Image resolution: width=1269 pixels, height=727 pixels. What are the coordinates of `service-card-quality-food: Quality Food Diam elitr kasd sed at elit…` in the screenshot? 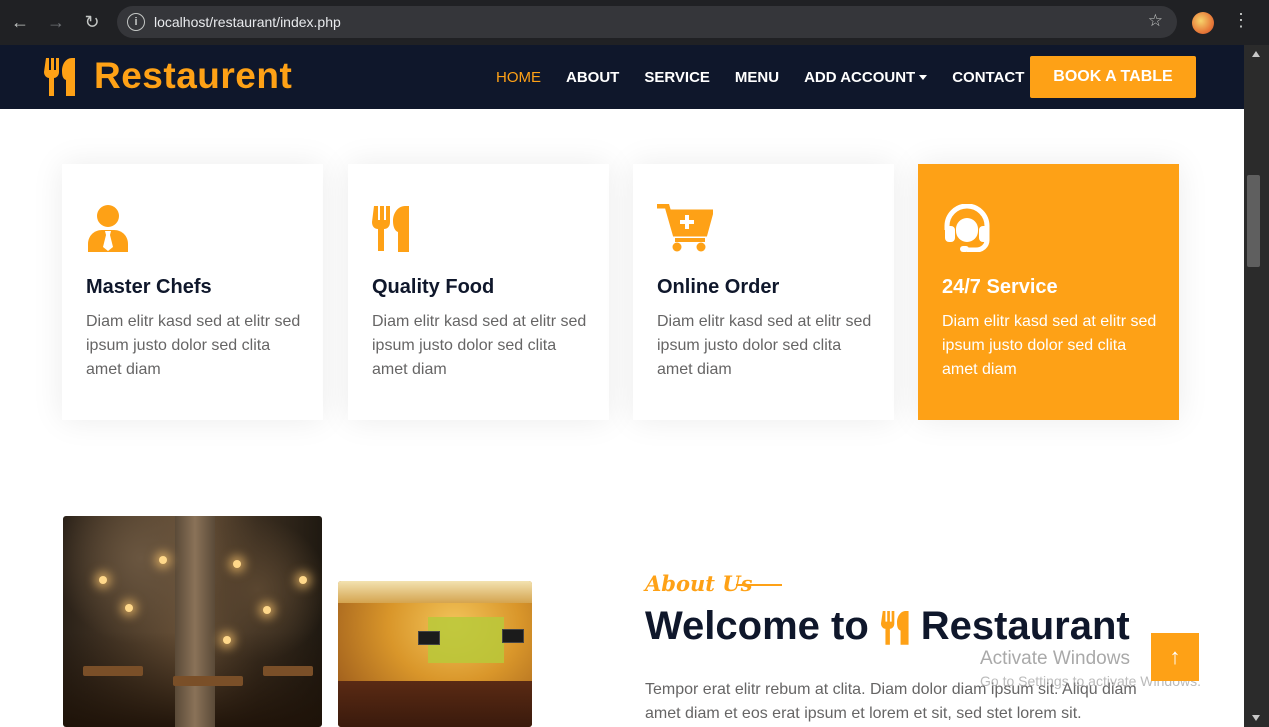 It's located at (478, 292).